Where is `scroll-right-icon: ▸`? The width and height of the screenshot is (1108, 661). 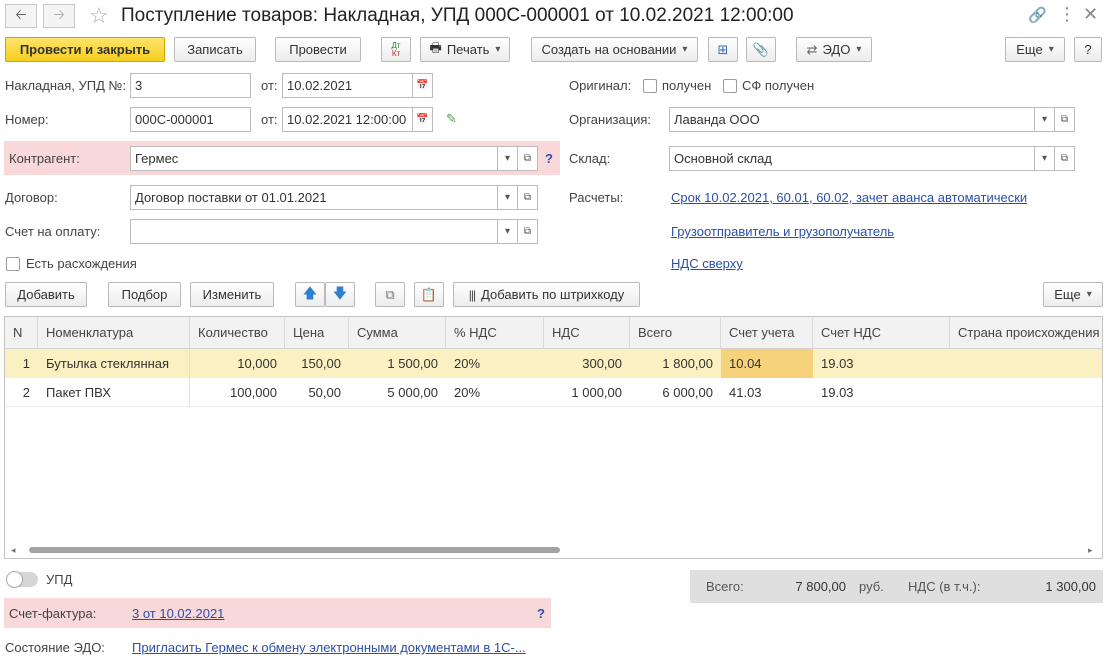 scroll-right-icon: ▸ is located at coordinates (1090, 550).